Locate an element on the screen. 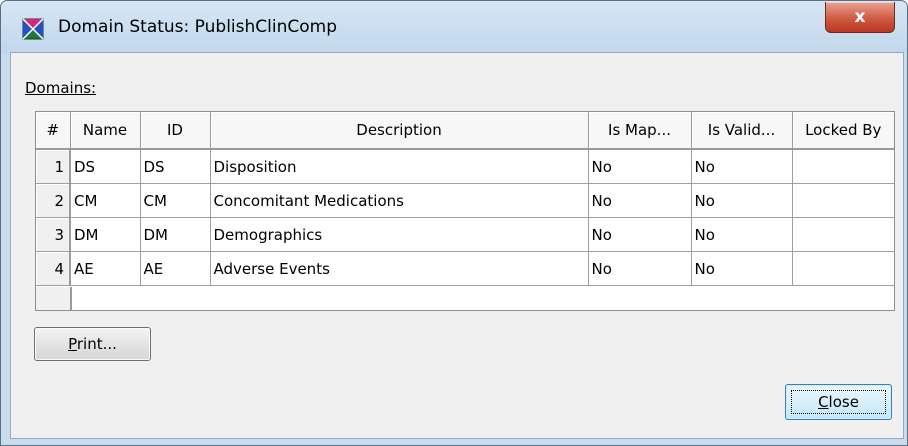 This screenshot has width=908, height=446. cell-id: AE is located at coordinates (175, 268).